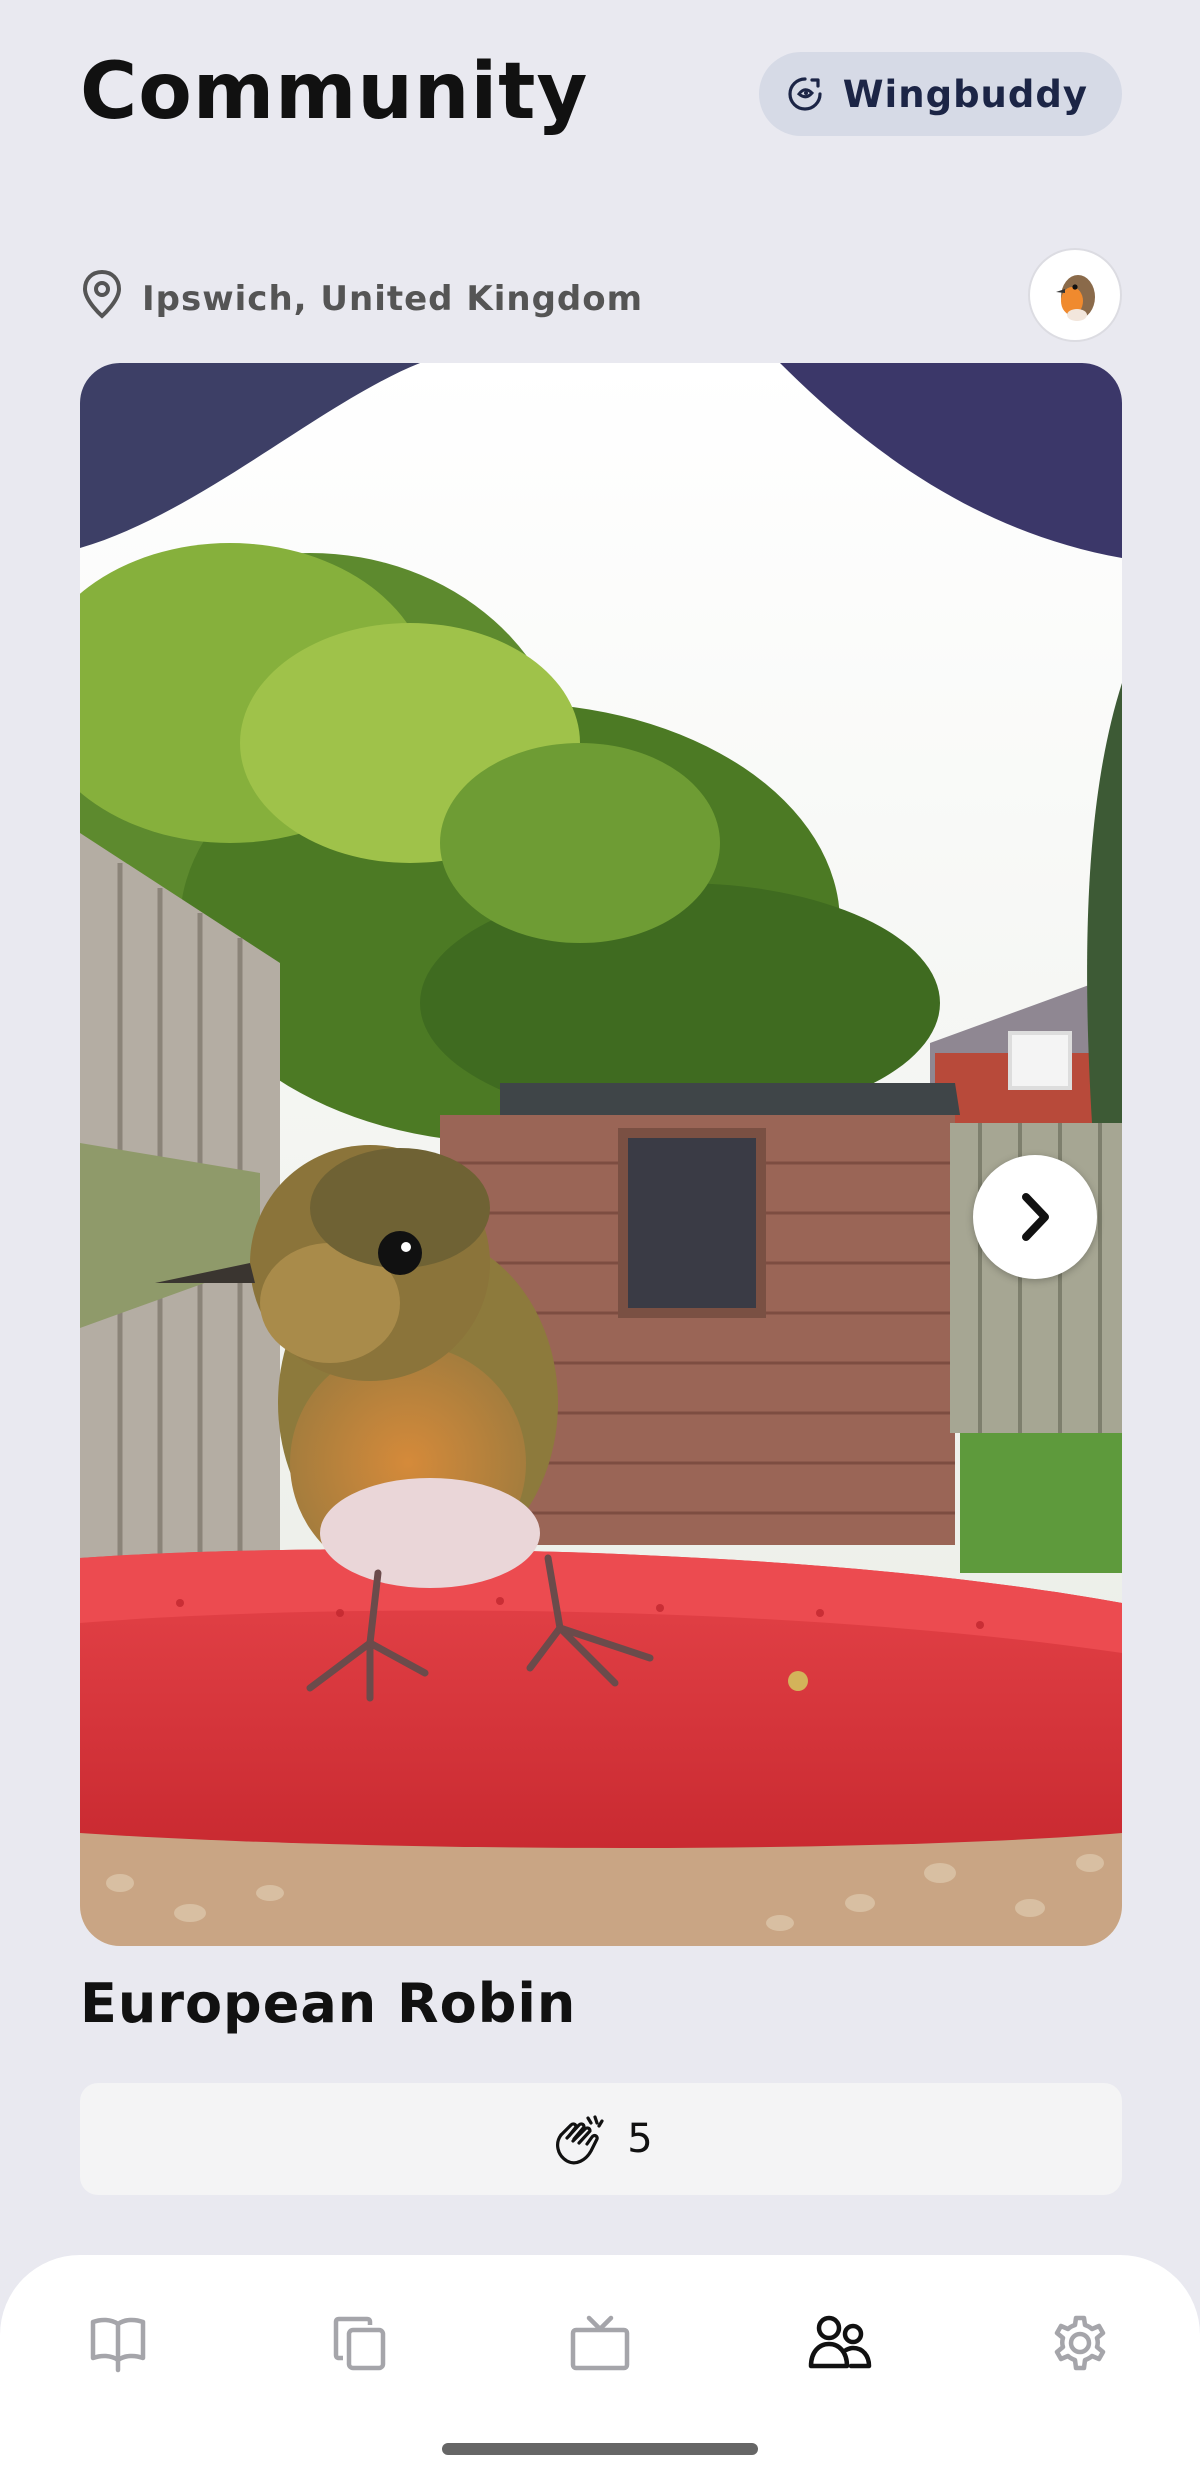 This screenshot has width=1200, height=2482. I want to click on avatar, so click(1075, 295).